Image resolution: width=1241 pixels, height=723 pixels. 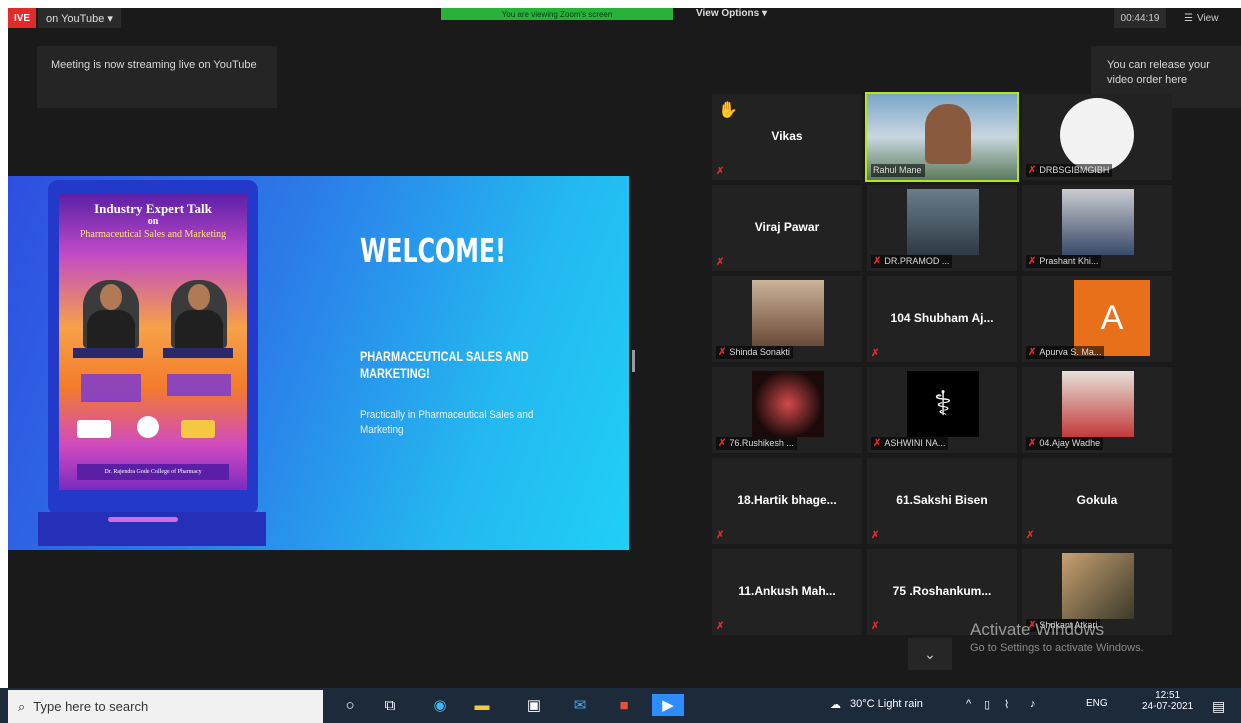 I want to click on participant-tile-active: Rahul Mane, so click(x=942, y=137).